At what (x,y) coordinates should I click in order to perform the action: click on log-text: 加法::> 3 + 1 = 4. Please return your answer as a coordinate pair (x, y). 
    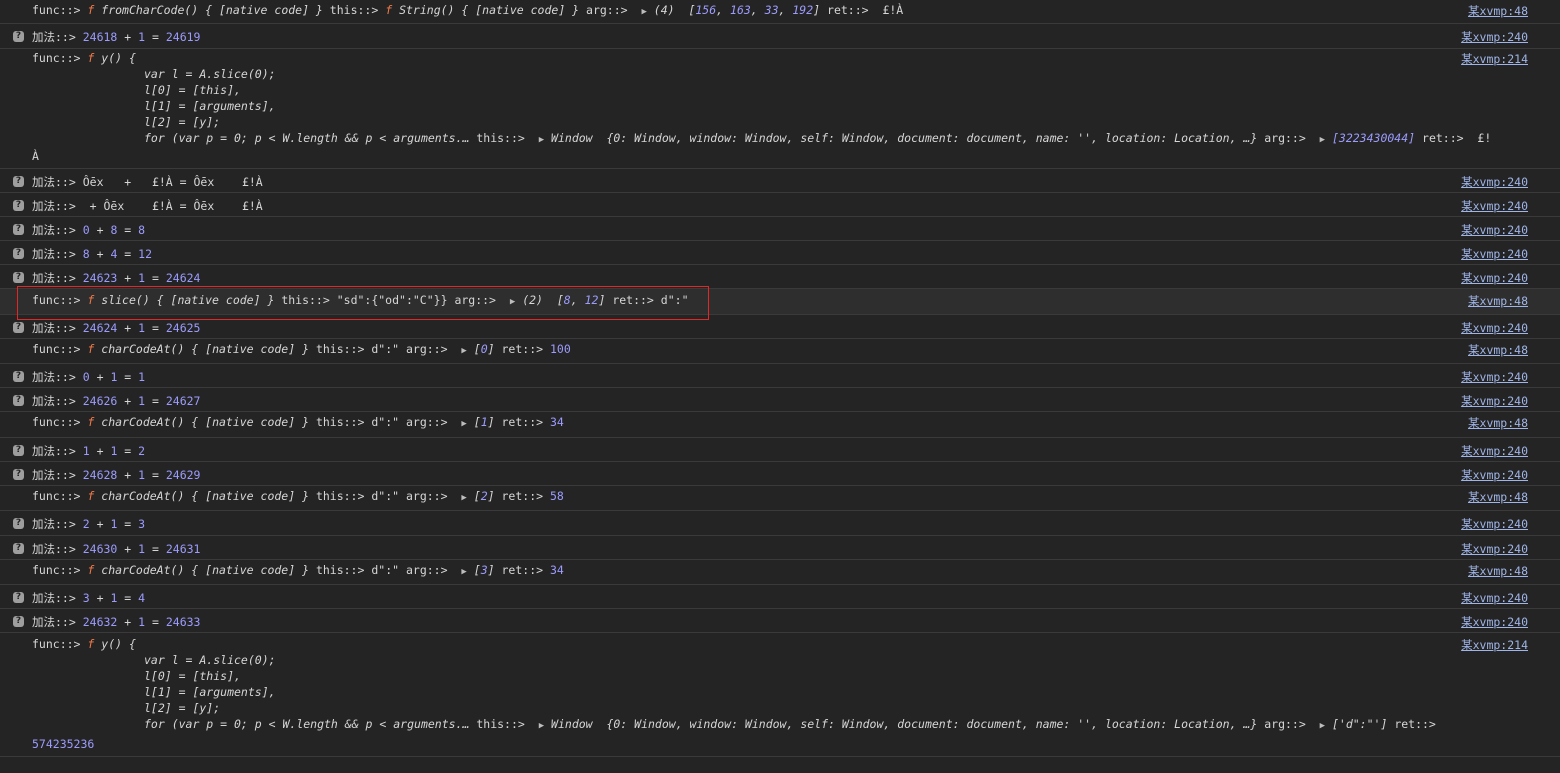
    Looking at the image, I should click on (89, 598).